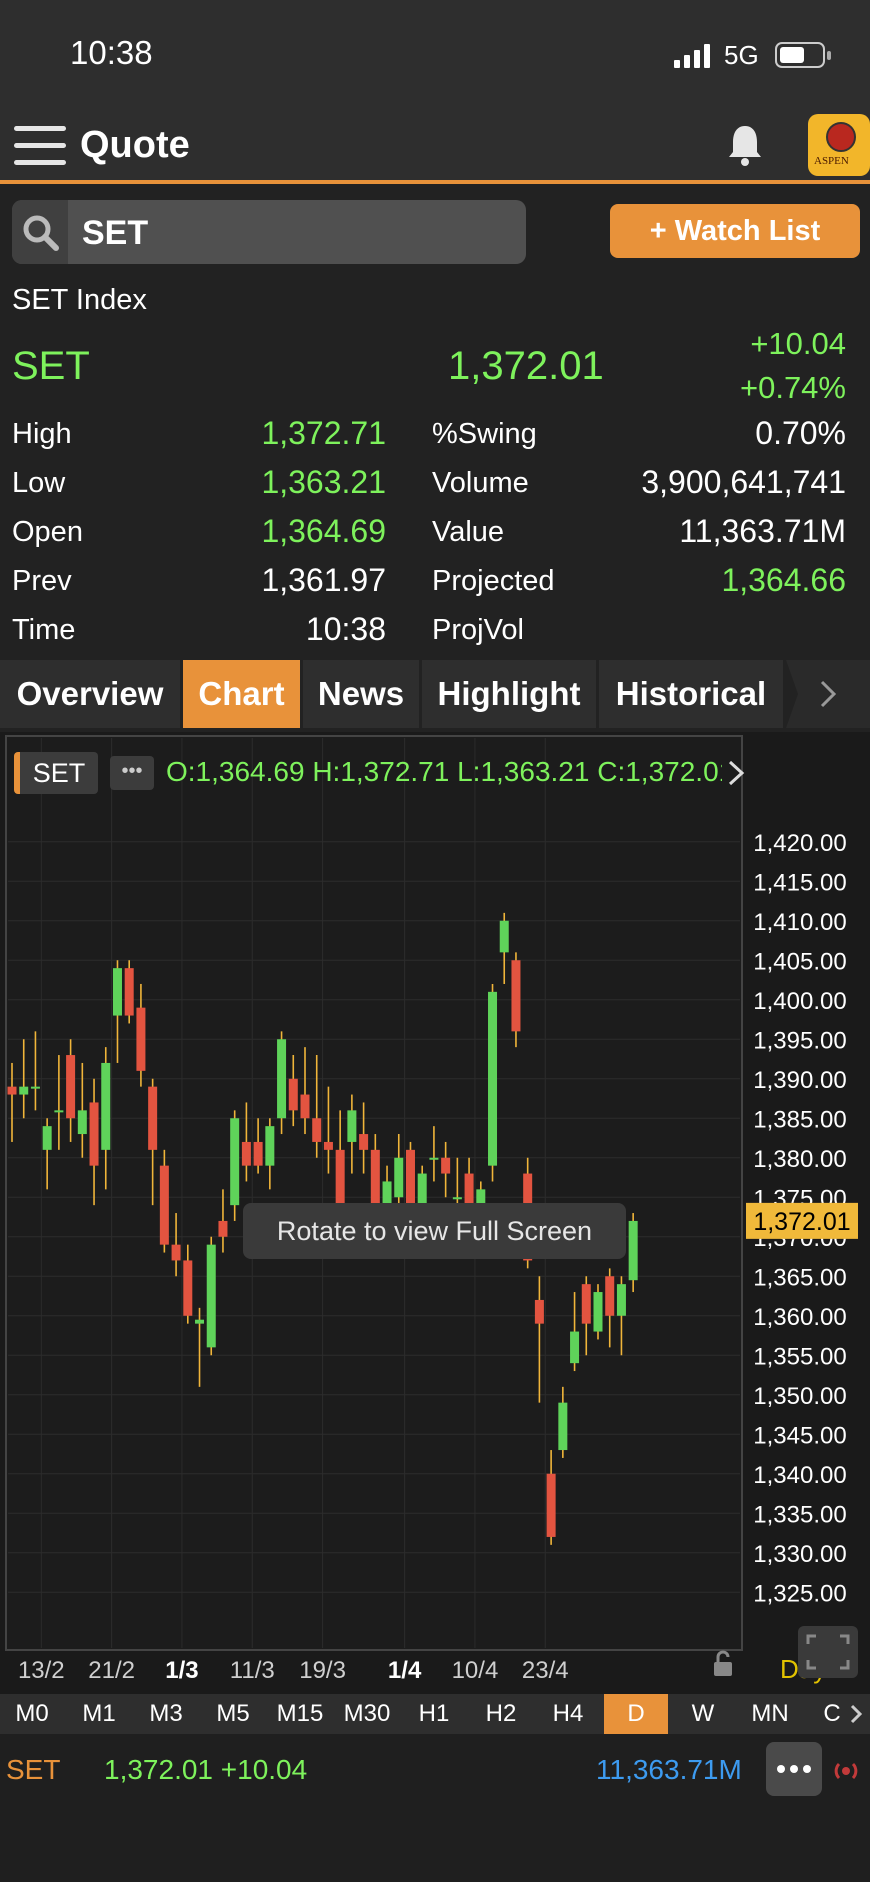 The image size is (870, 1882). What do you see at coordinates (323, 433) in the screenshot?
I see `stat-value: 1,372.71` at bounding box center [323, 433].